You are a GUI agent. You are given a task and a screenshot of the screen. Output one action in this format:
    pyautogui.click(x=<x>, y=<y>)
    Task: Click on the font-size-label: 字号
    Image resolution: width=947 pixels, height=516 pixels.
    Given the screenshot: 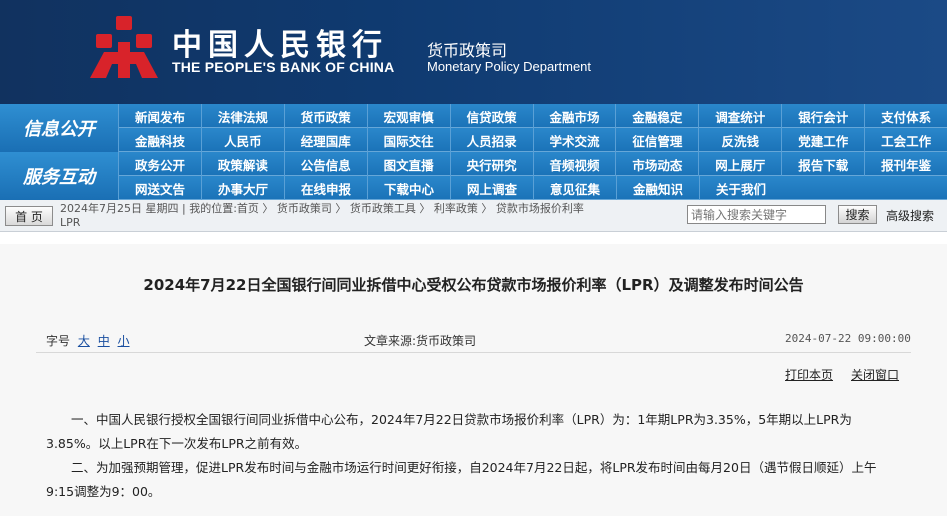 What is the action you would take?
    pyautogui.click(x=58, y=341)
    